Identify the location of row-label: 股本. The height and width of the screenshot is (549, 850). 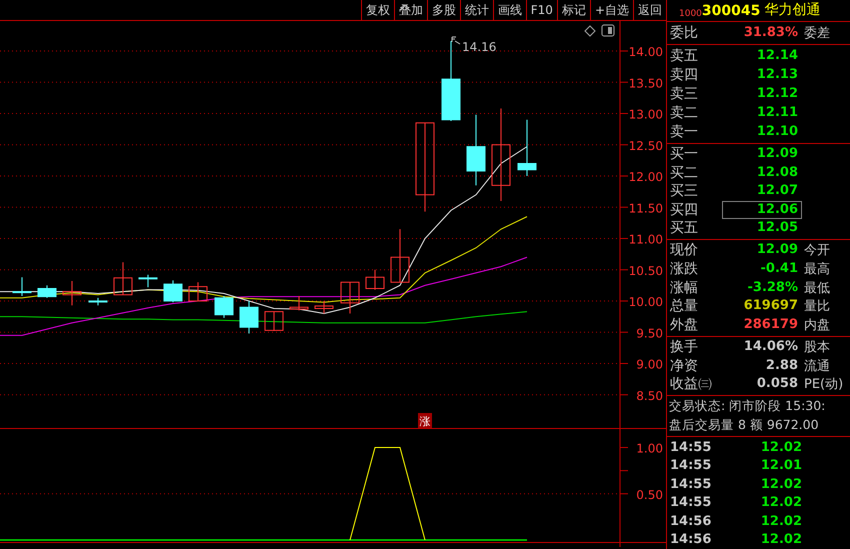
(817, 347).